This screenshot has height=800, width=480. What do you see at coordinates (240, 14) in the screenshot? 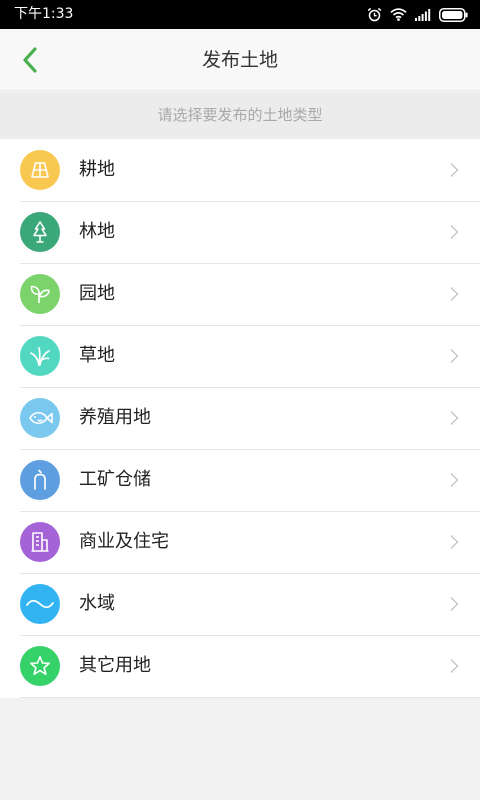
I see `status-bar: 下午1:33` at bounding box center [240, 14].